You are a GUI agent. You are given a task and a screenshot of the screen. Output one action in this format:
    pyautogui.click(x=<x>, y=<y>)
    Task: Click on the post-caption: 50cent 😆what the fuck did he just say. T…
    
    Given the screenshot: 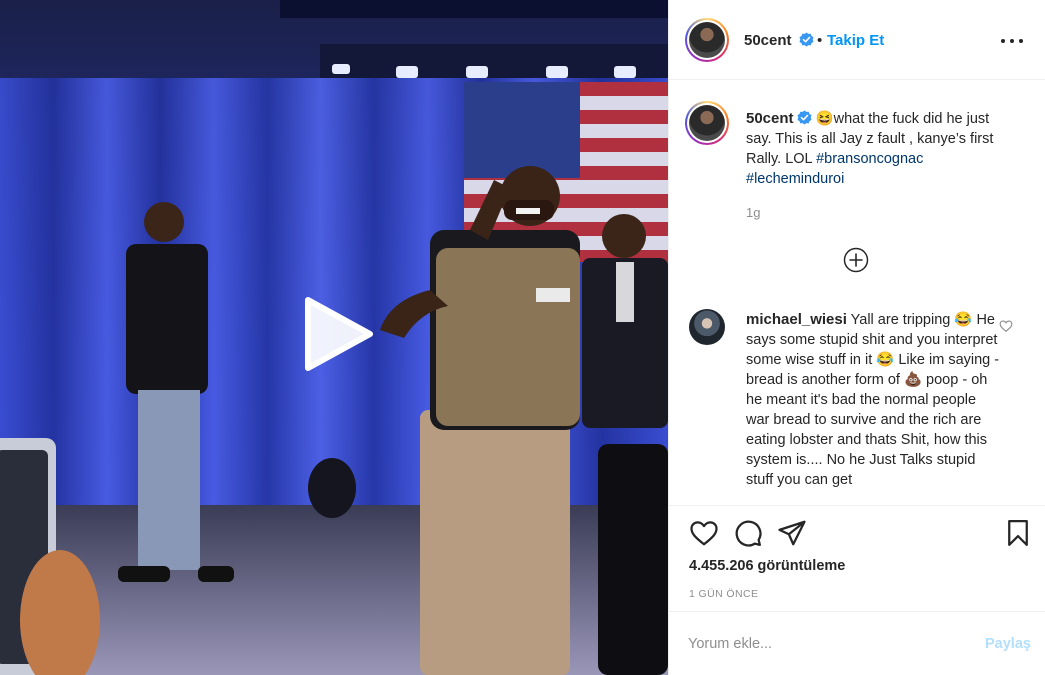 What is the action you would take?
    pyautogui.click(x=881, y=149)
    